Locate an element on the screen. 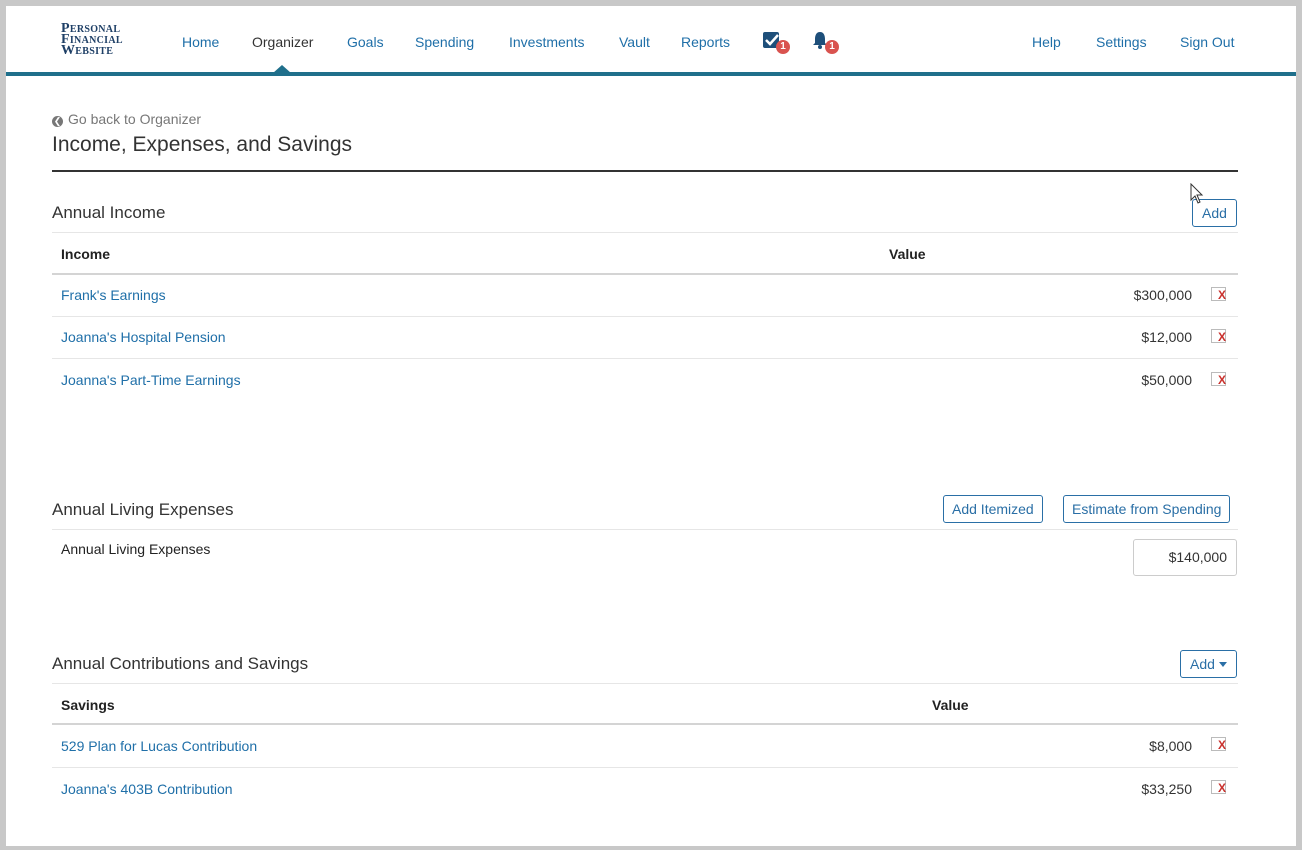  income-value-column-header: Value is located at coordinates (907, 254).